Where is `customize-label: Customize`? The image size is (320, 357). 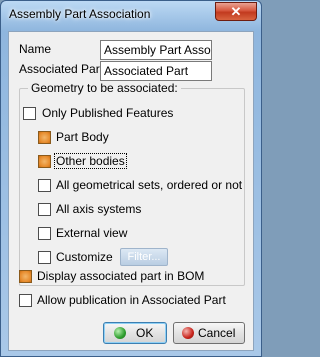 customize-label: Customize is located at coordinates (84, 257).